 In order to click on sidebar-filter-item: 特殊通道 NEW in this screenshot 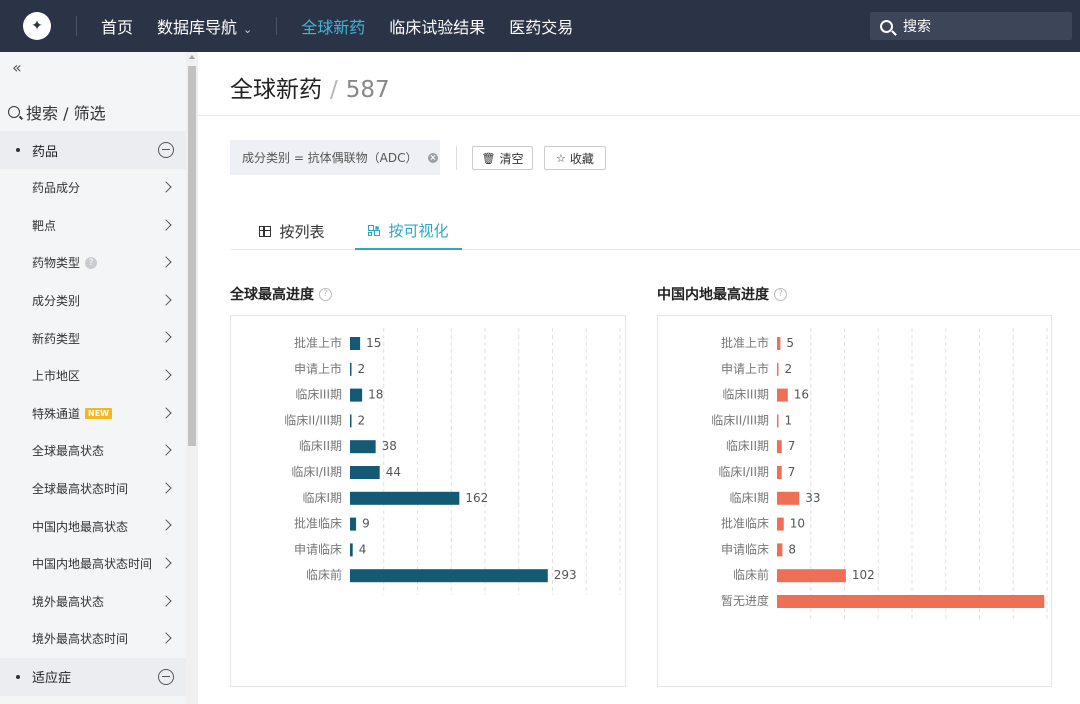, I will do `click(93, 414)`.